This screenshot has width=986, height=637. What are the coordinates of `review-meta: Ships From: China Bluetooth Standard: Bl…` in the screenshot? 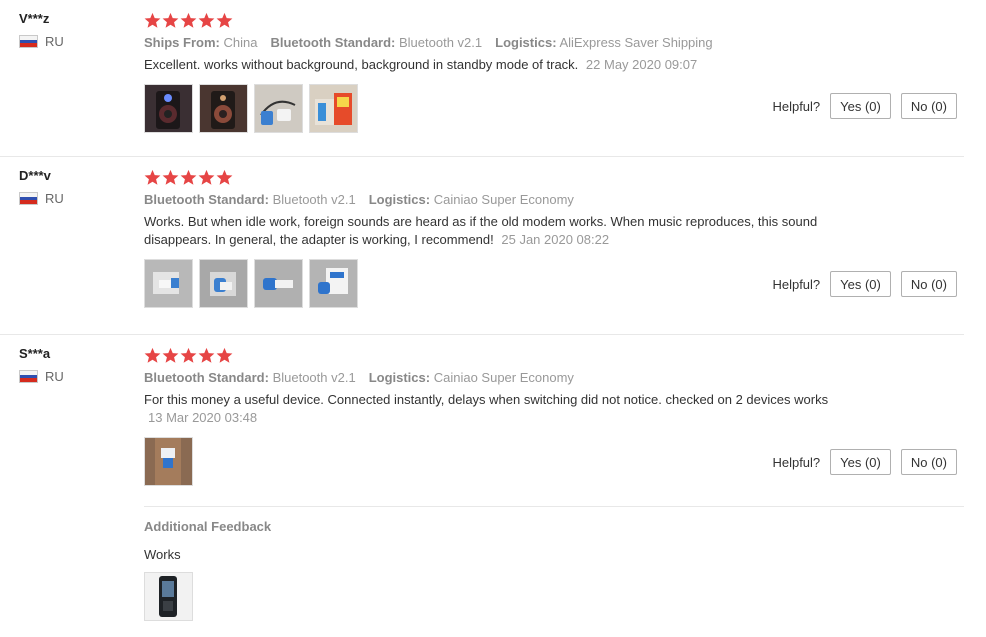 It's located at (554, 42).